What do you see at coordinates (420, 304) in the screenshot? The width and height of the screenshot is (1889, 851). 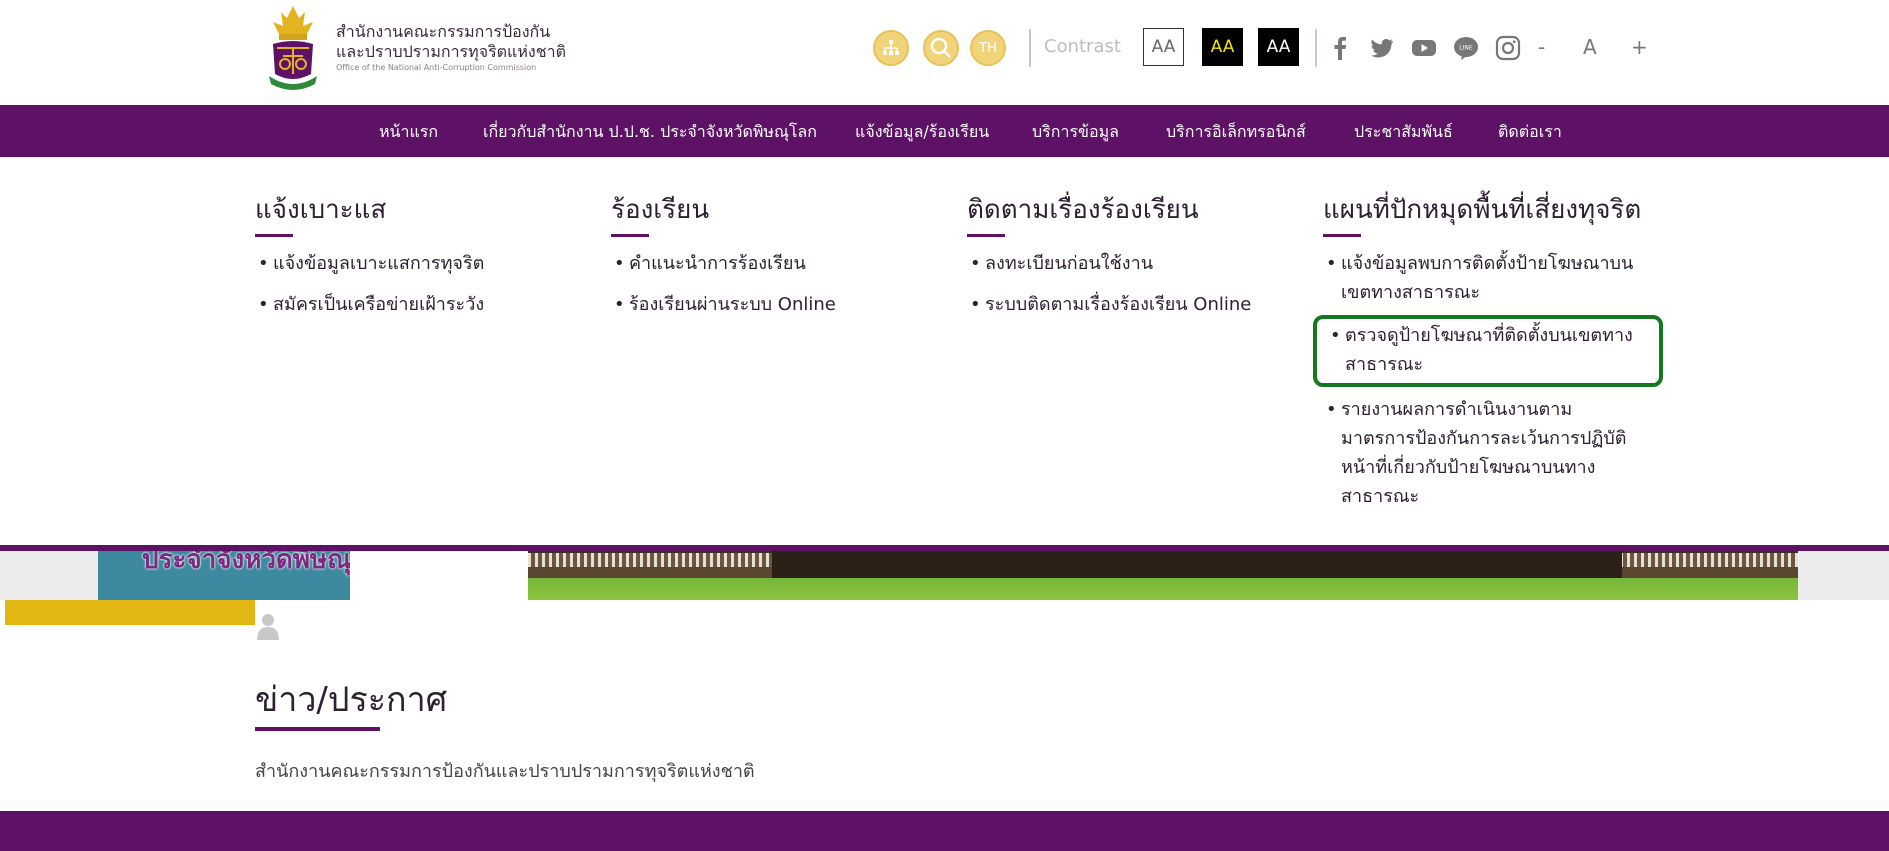 I see `menu-link: สมัครเป็นเครือข่ายเฝ้าระวัง` at bounding box center [420, 304].